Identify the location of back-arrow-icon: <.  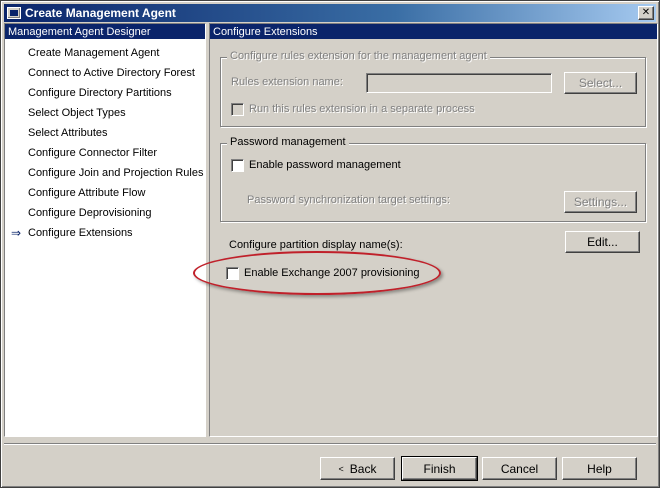
(341, 468).